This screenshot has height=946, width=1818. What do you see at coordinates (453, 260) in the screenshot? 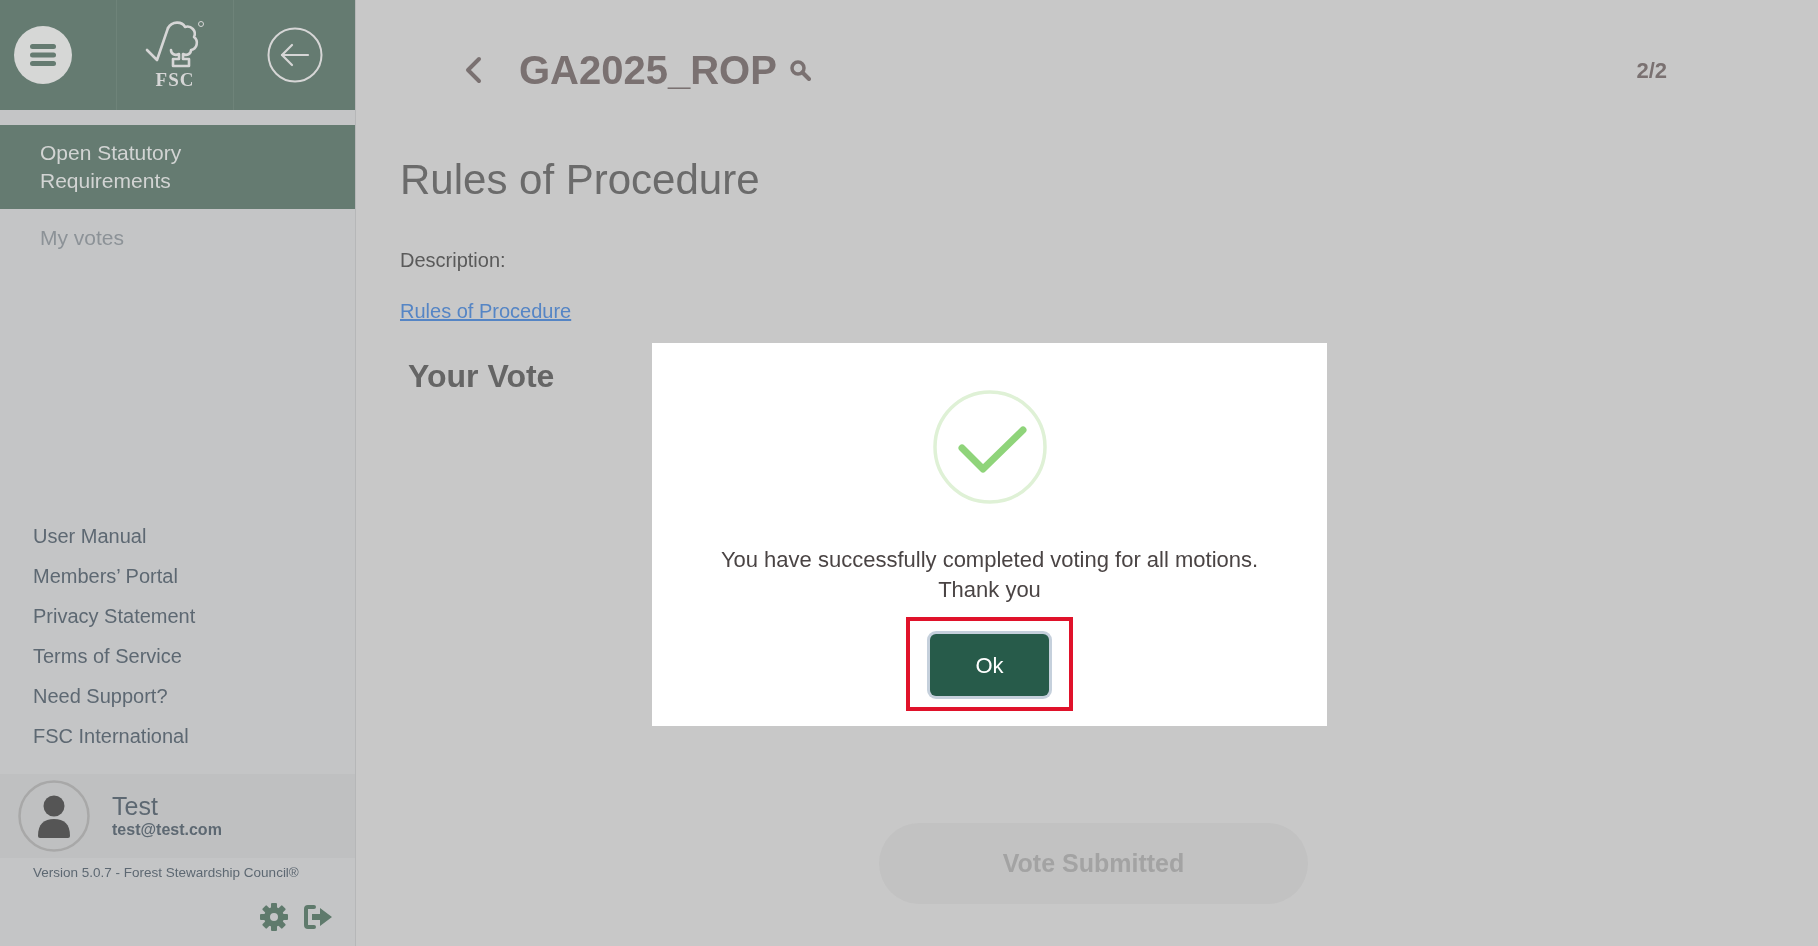
I see `description-label: Description:` at bounding box center [453, 260].